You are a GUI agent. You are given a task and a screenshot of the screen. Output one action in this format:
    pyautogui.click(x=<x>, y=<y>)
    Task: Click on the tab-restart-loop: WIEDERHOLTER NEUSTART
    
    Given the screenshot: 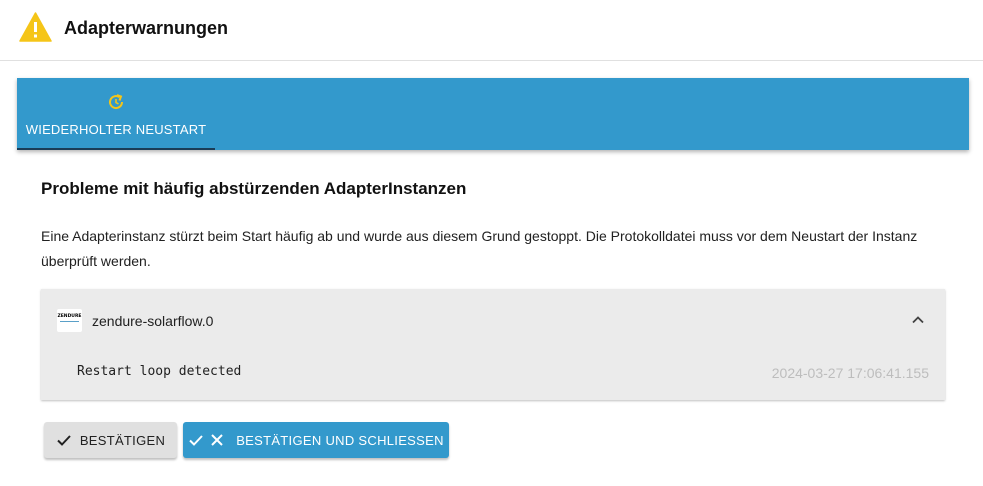 What is the action you would take?
    pyautogui.click(x=116, y=114)
    